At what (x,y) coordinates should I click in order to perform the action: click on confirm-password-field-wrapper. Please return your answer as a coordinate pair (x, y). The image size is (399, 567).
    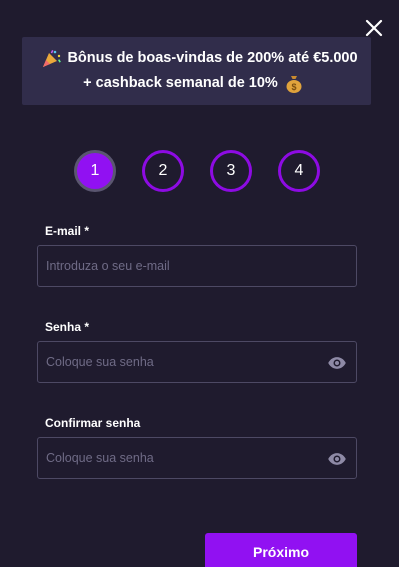
    Looking at the image, I should click on (197, 458).